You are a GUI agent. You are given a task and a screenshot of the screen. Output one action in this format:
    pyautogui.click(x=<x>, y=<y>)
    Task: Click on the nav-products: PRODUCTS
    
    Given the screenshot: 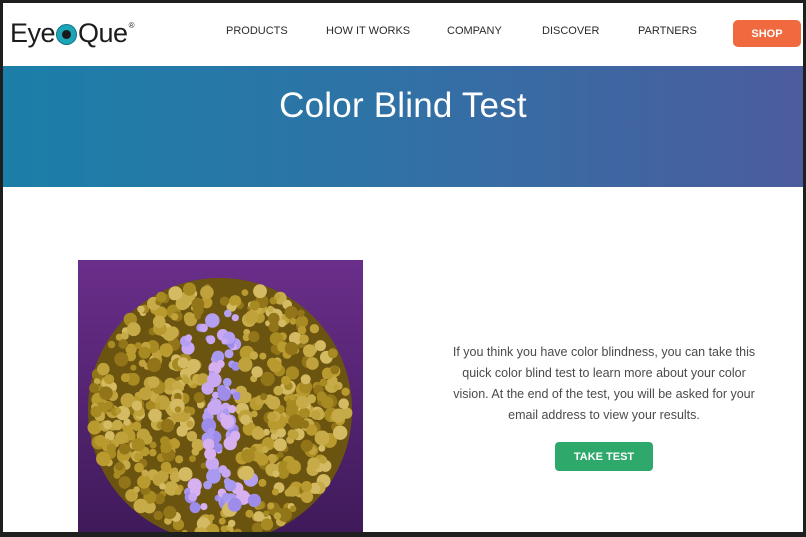 What is the action you would take?
    pyautogui.click(x=257, y=31)
    